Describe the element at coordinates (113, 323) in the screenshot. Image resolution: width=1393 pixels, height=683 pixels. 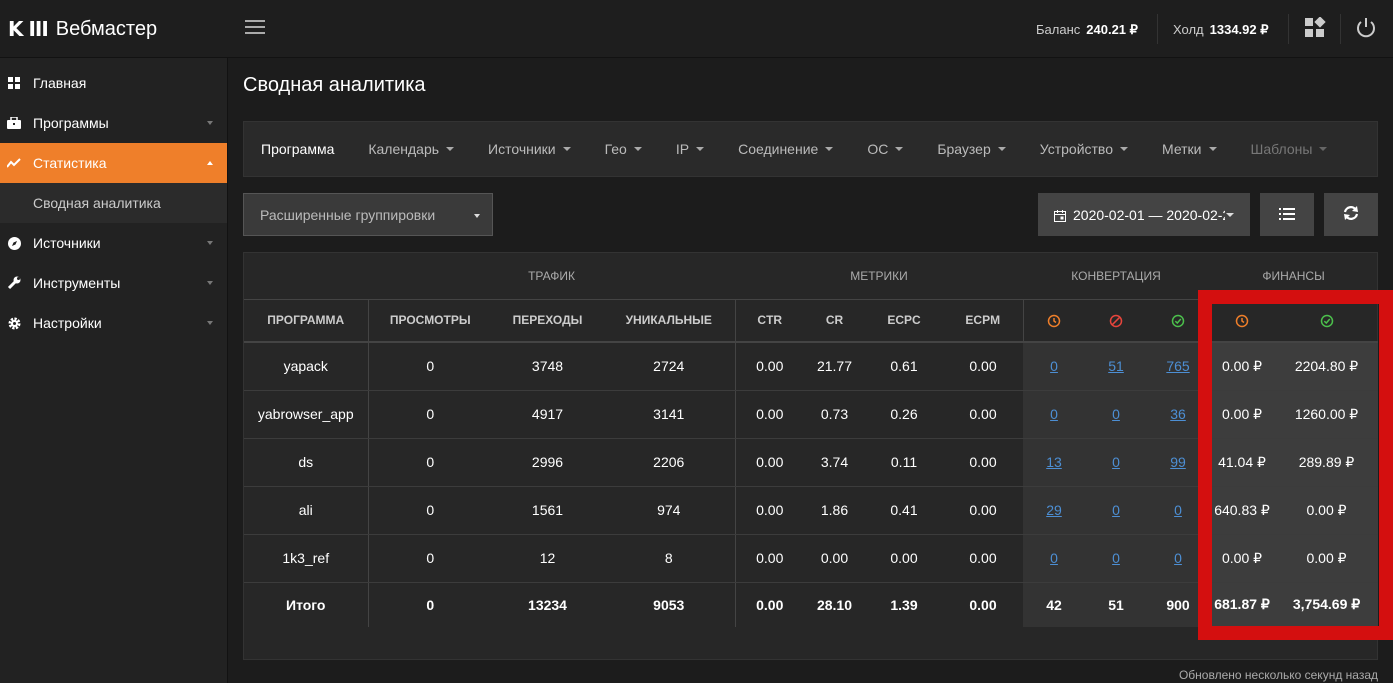
I see `sidebar-item-settings: Настройки` at that location.